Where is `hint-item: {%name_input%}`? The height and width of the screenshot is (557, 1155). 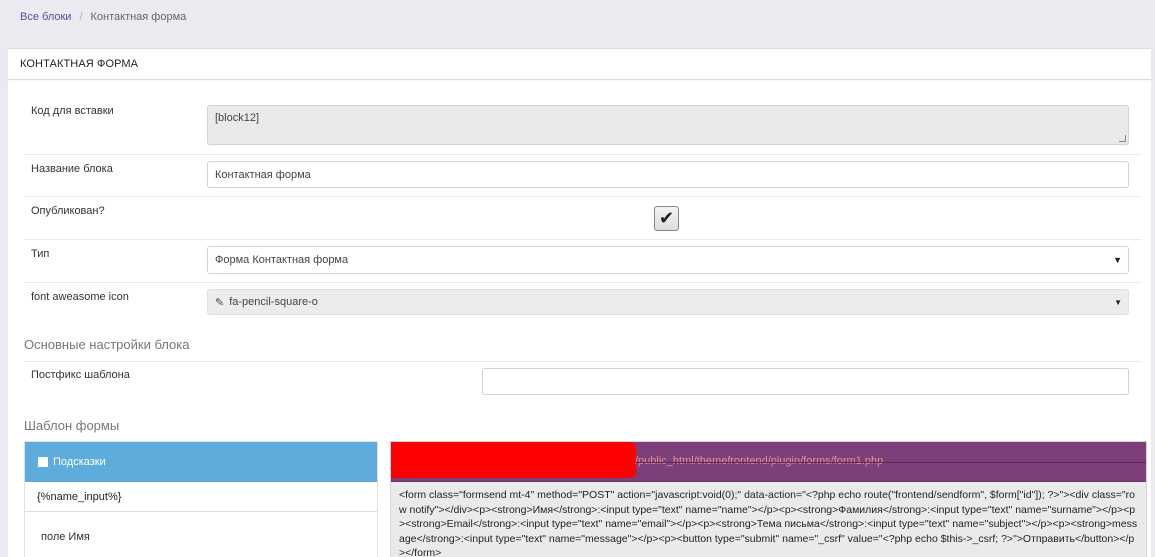 hint-item: {%name_input%} is located at coordinates (201, 497).